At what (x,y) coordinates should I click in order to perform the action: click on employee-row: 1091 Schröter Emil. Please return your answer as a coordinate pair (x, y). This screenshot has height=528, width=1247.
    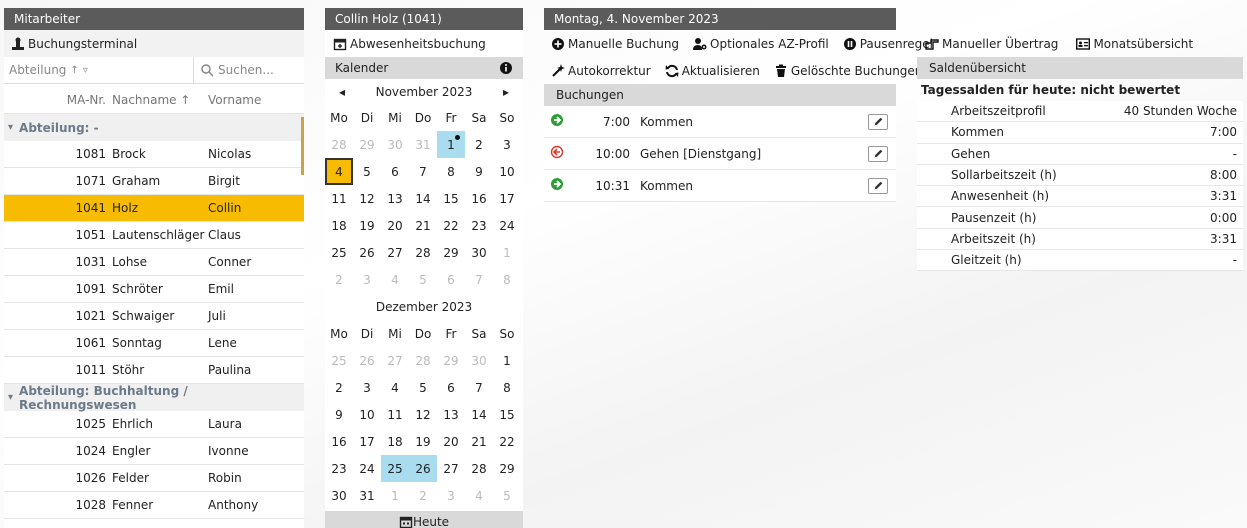
    Looking at the image, I should click on (154, 289).